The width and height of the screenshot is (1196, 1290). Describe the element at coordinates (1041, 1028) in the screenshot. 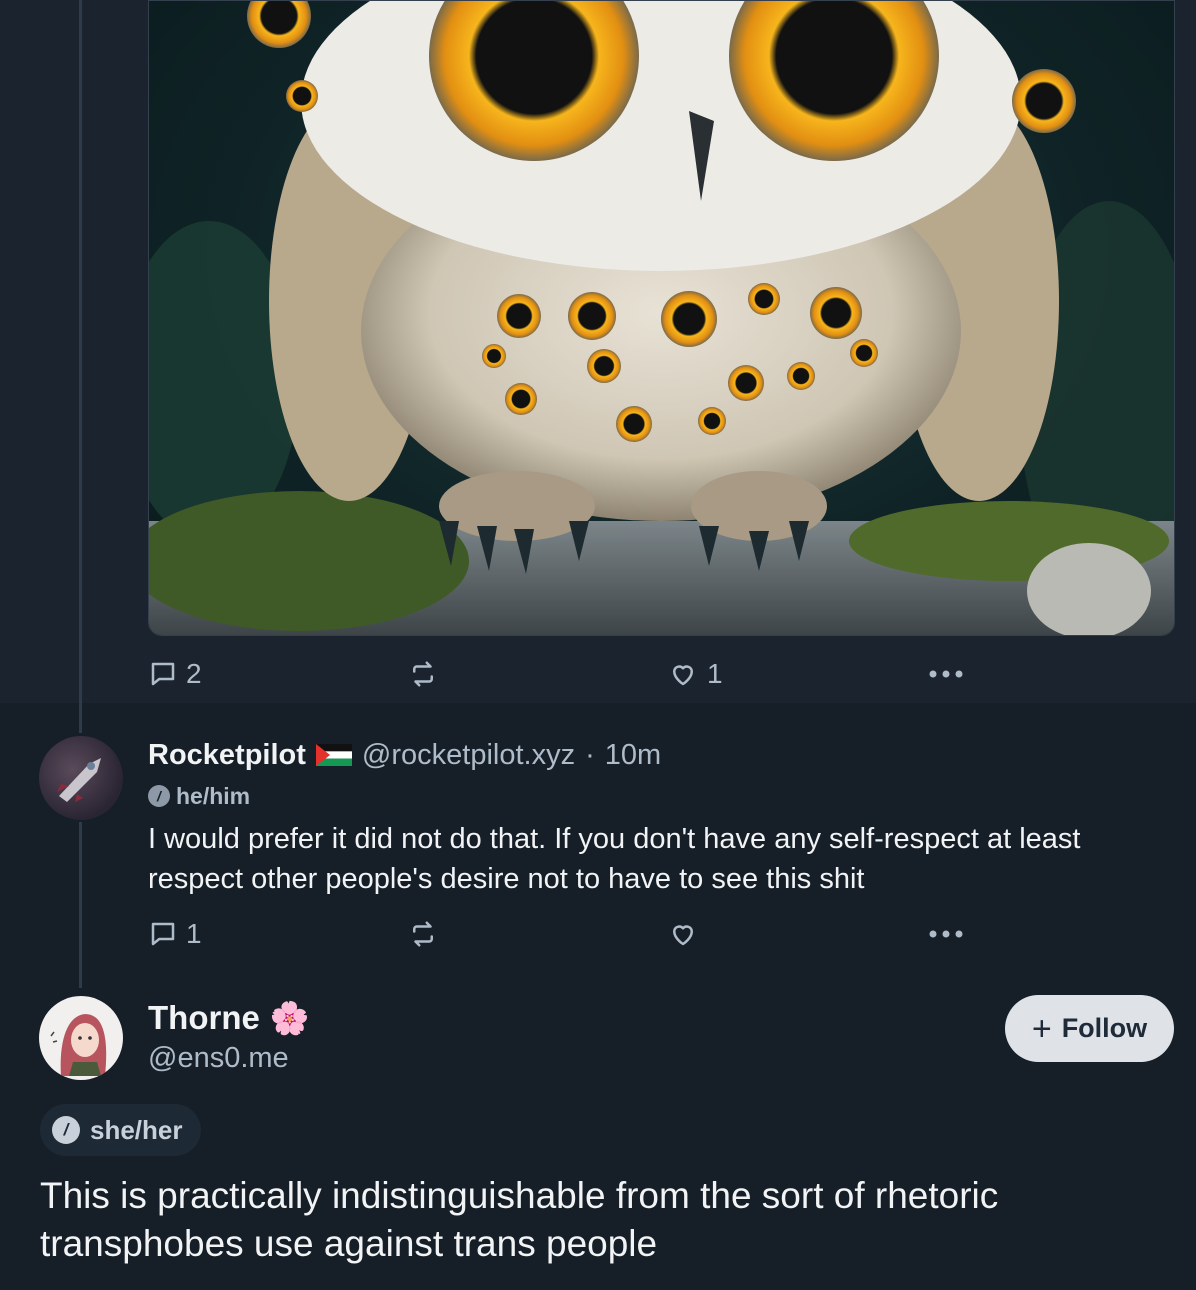

I see `plus-icon: +` at that location.